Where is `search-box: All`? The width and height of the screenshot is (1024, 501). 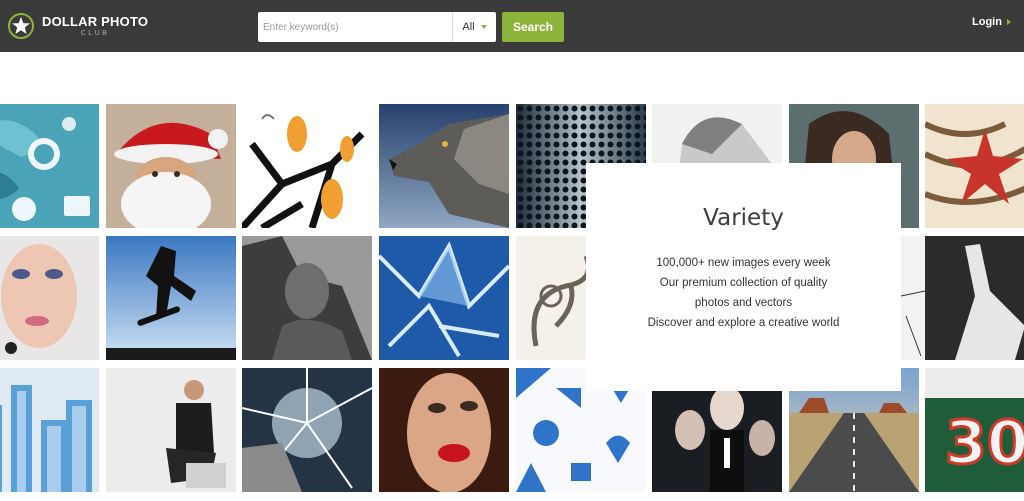 search-box: All is located at coordinates (377, 27).